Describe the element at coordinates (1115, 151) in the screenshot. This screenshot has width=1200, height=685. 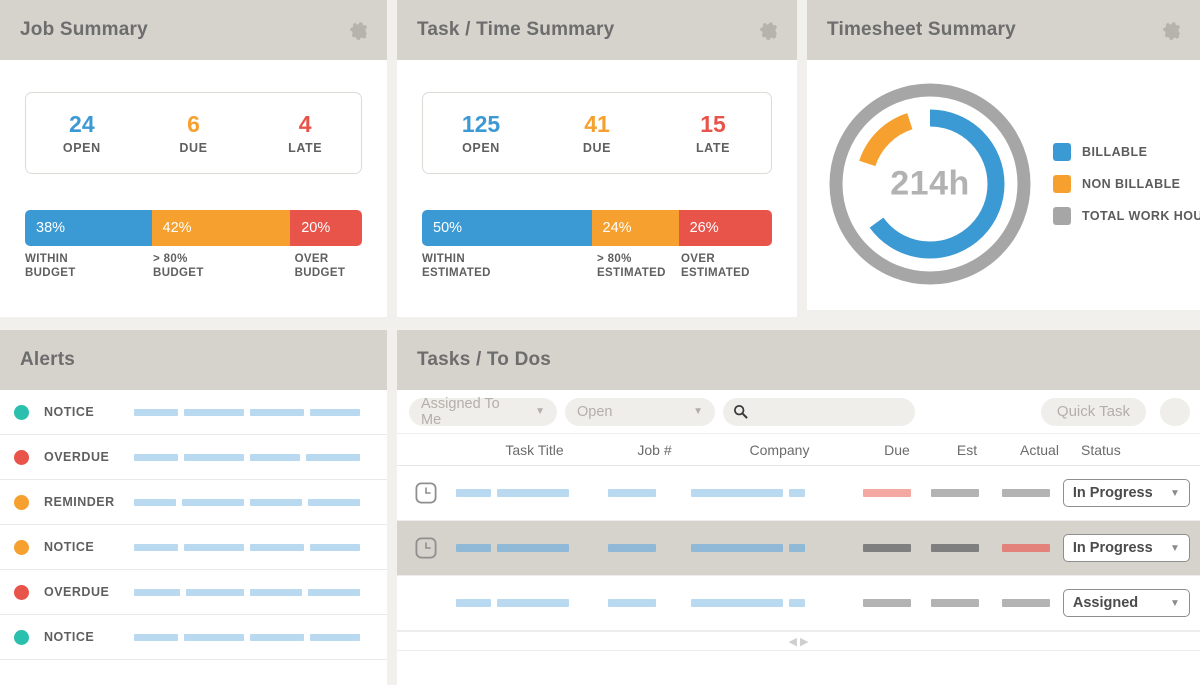
I see `legend-label-billable: BILLABLE` at that location.